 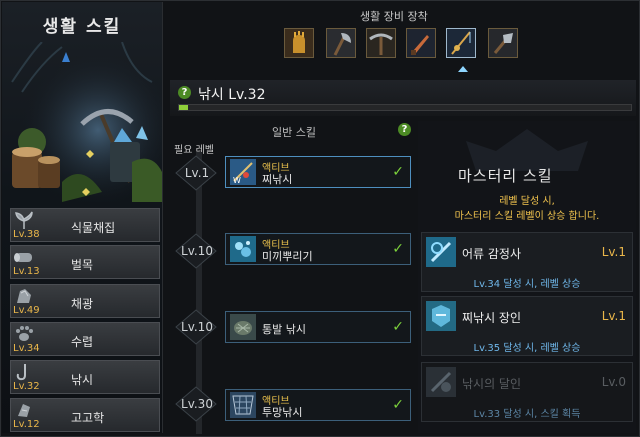 I want to click on glove-icon, so click(x=299, y=43).